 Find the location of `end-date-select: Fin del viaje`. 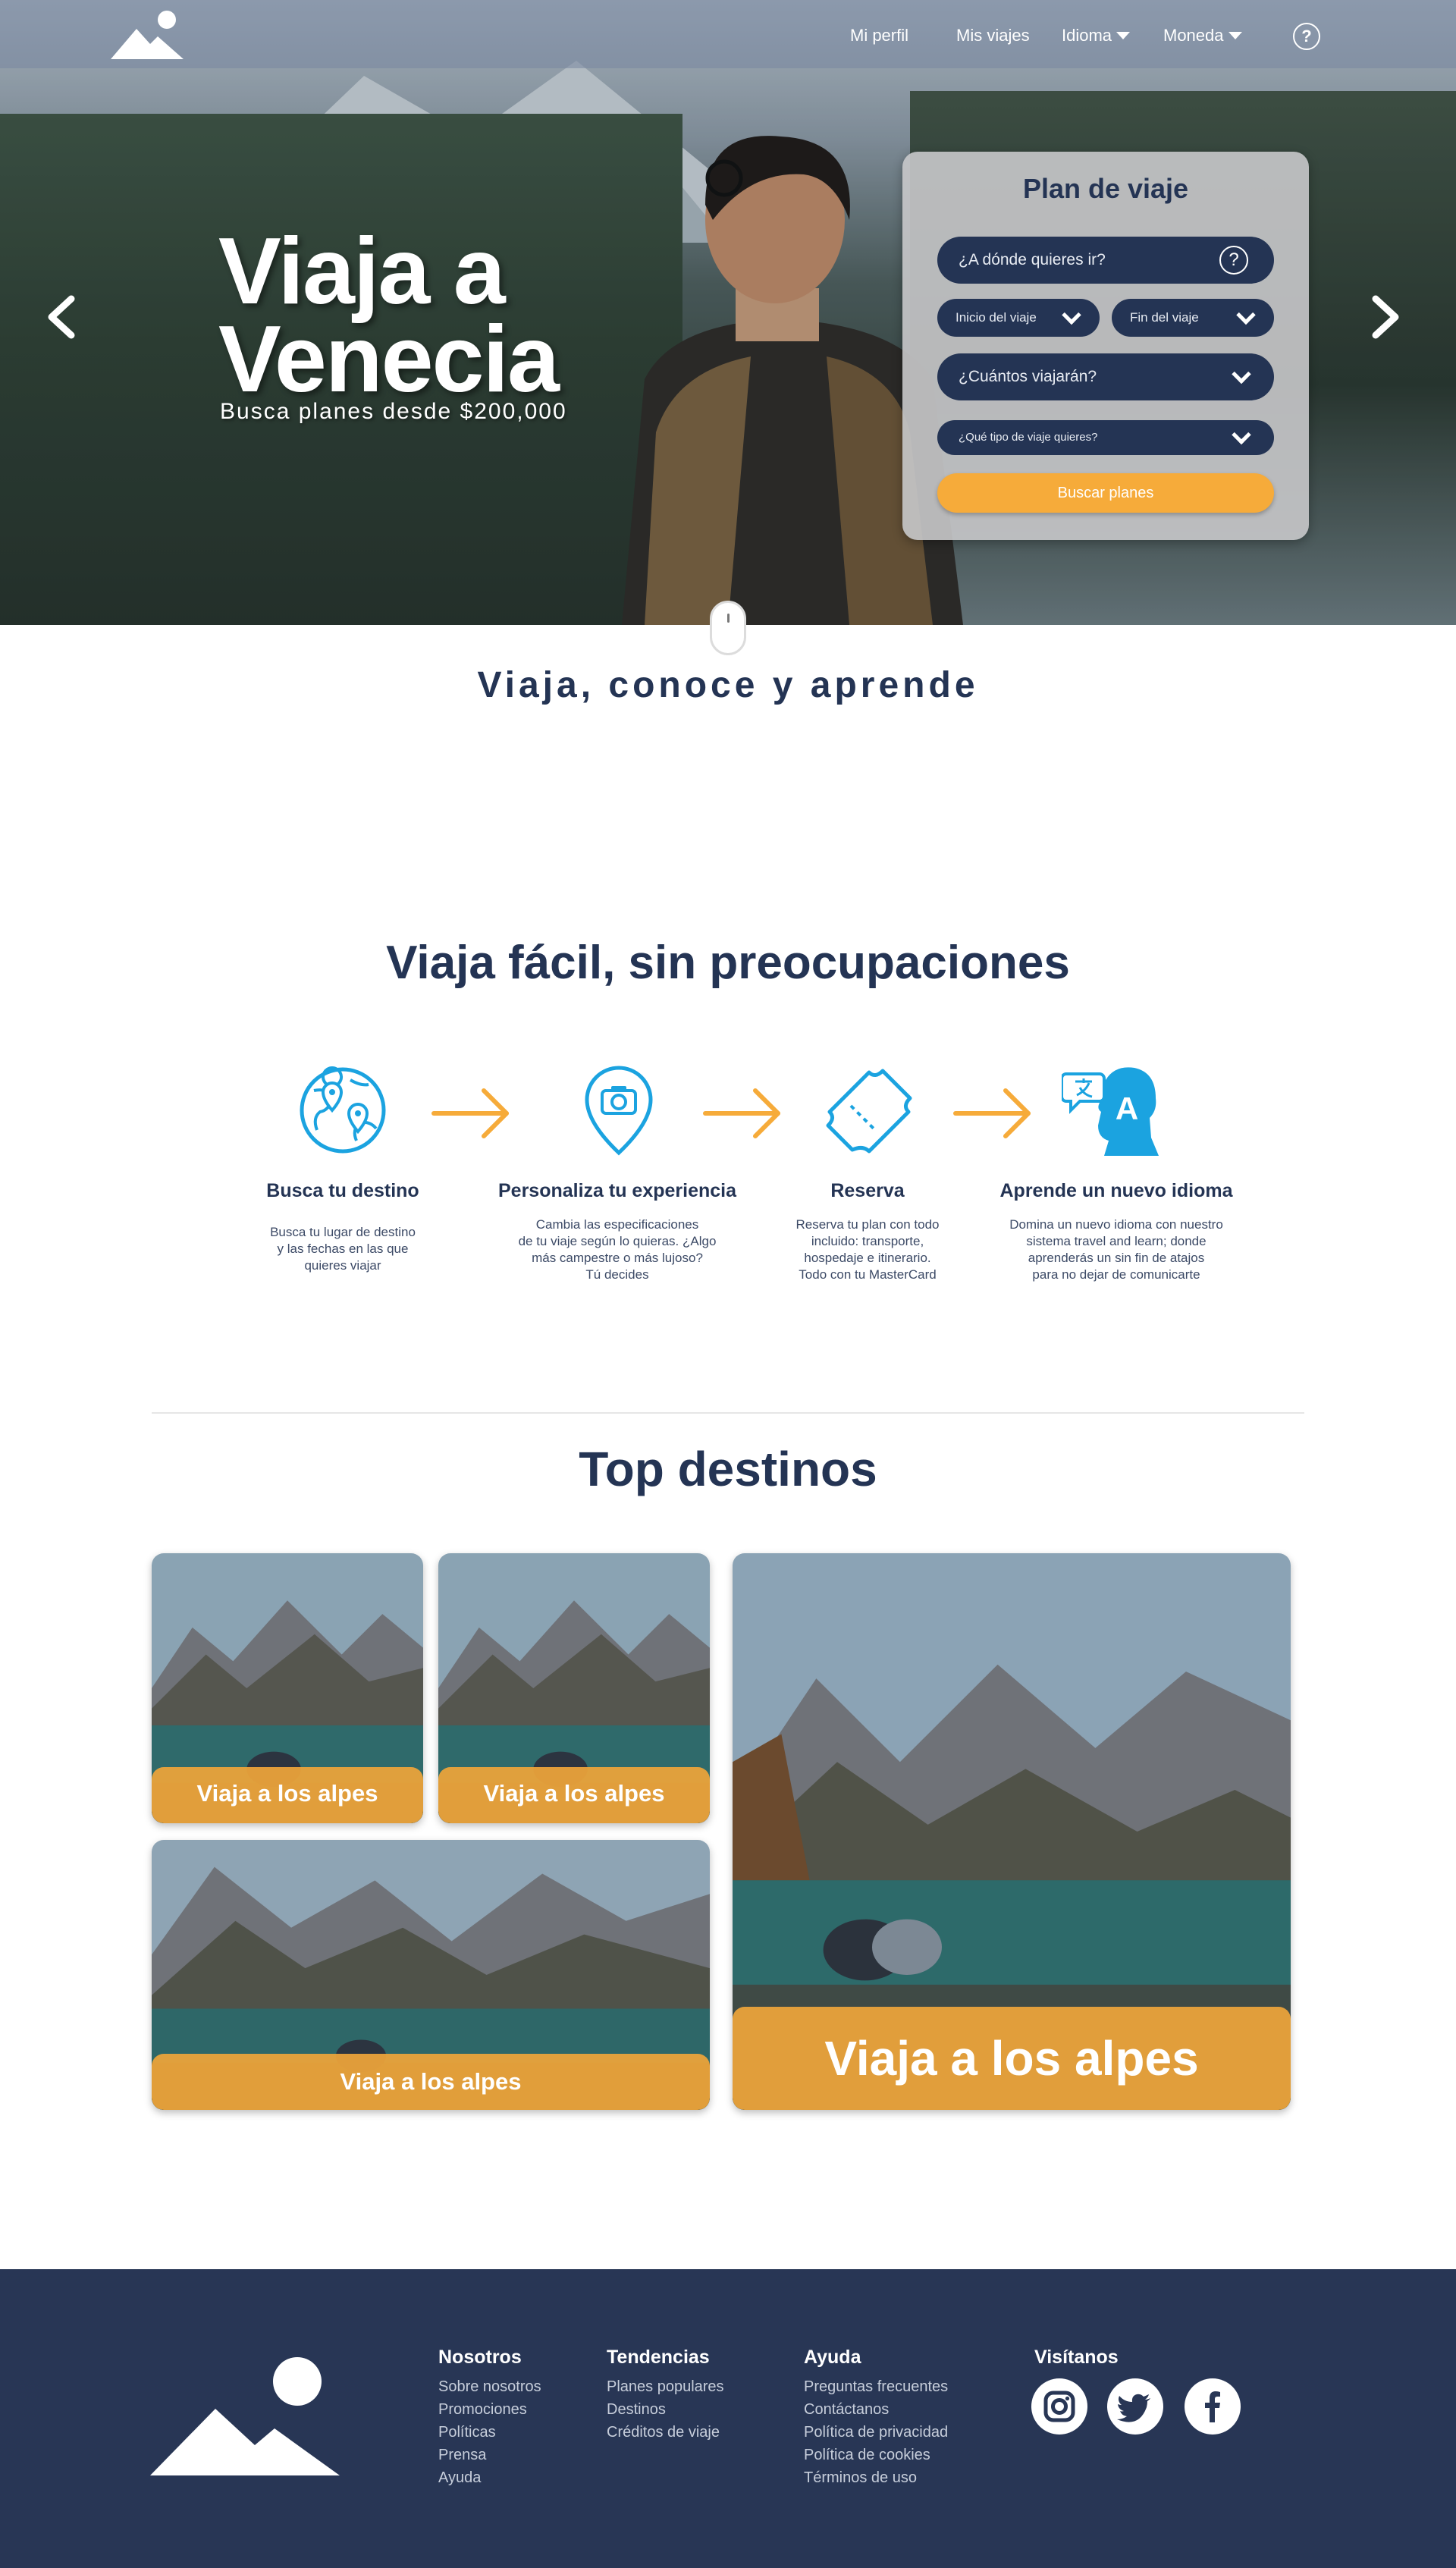

end-date-select: Fin del viaje is located at coordinates (1193, 318).